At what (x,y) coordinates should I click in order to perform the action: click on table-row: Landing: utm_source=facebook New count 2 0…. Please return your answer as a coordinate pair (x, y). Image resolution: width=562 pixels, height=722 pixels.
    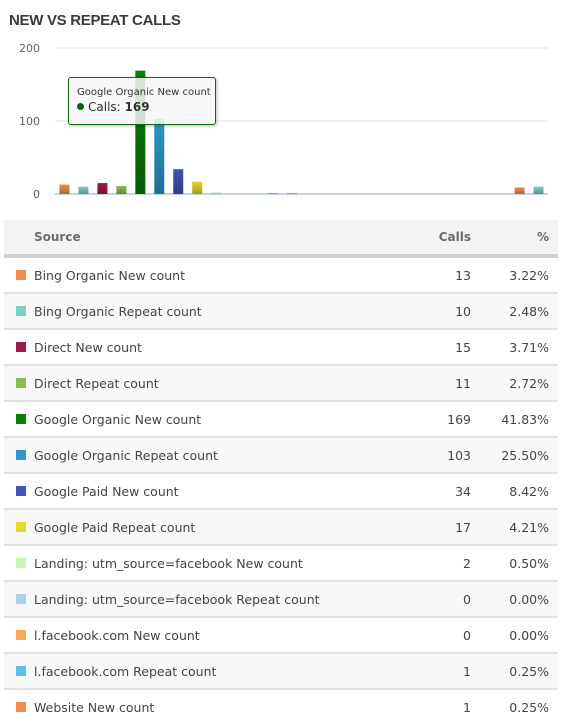
    Looking at the image, I should click on (281, 564).